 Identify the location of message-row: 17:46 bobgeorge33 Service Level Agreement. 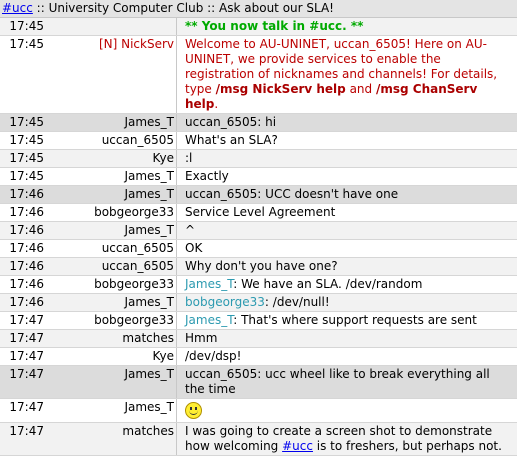
(258, 213).